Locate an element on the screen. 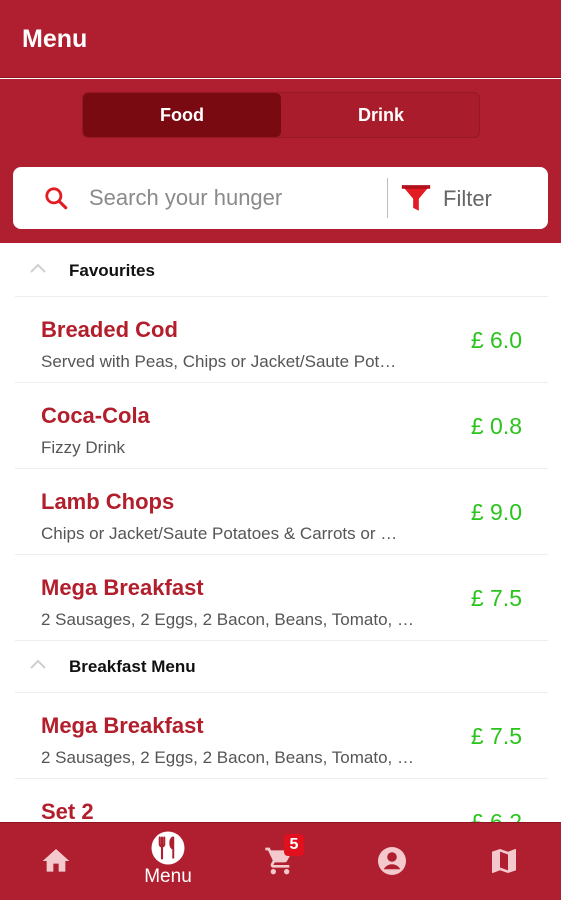 The height and width of the screenshot is (900, 561). bottom-navigation: Menu 5 is located at coordinates (280, 861).